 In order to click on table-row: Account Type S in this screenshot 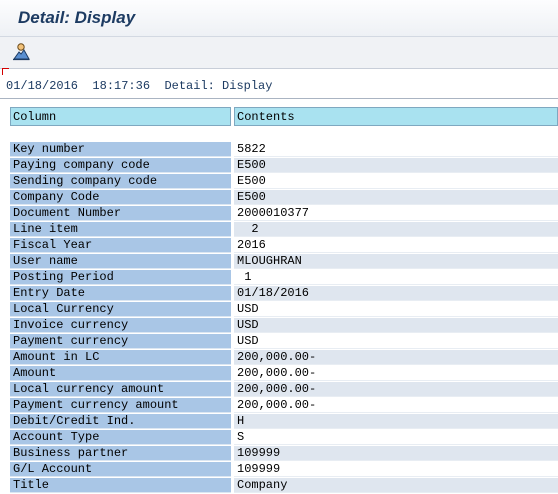, I will do `click(284, 438)`.